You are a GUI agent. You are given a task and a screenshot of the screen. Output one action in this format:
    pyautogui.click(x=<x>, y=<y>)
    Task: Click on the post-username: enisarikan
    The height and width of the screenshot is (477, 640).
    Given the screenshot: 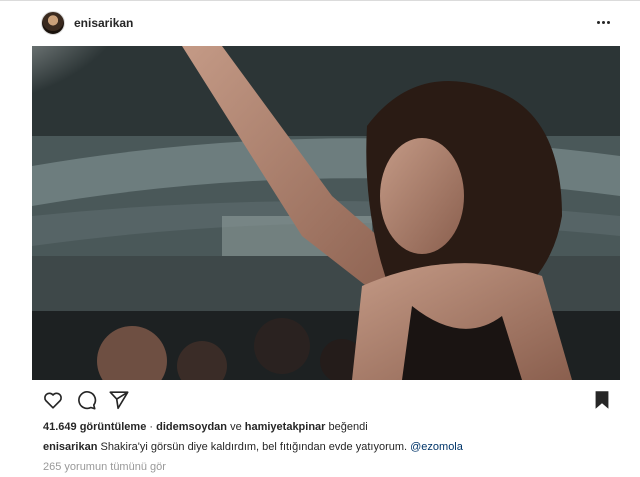 What is the action you would take?
    pyautogui.click(x=103, y=23)
    